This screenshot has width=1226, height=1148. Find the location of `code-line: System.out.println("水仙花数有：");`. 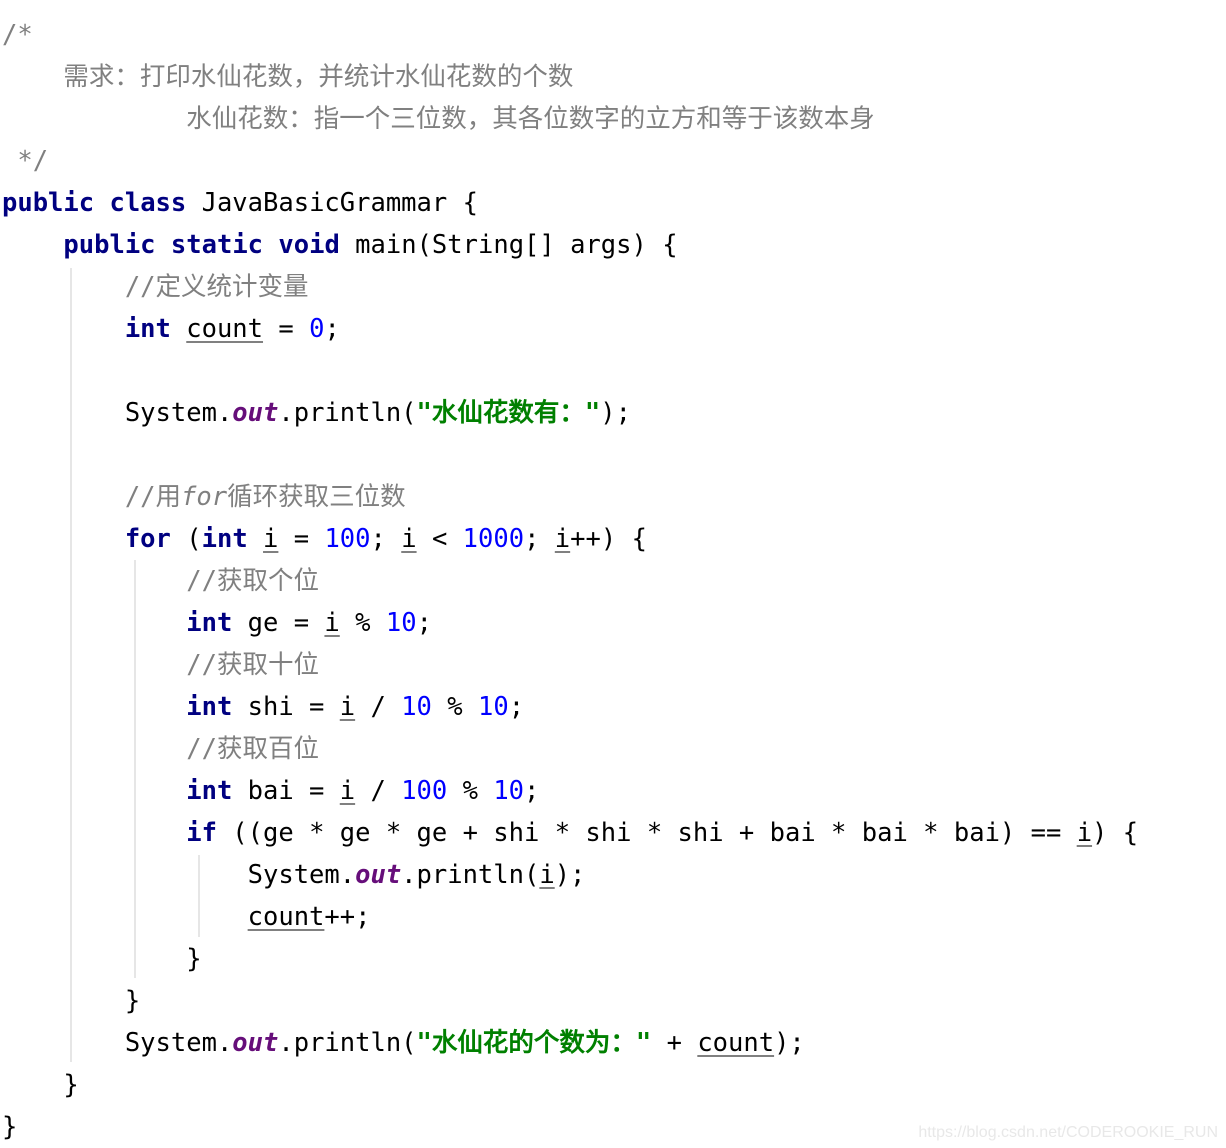

code-line: System.out.println("水仙花数有："); is located at coordinates (377, 413).